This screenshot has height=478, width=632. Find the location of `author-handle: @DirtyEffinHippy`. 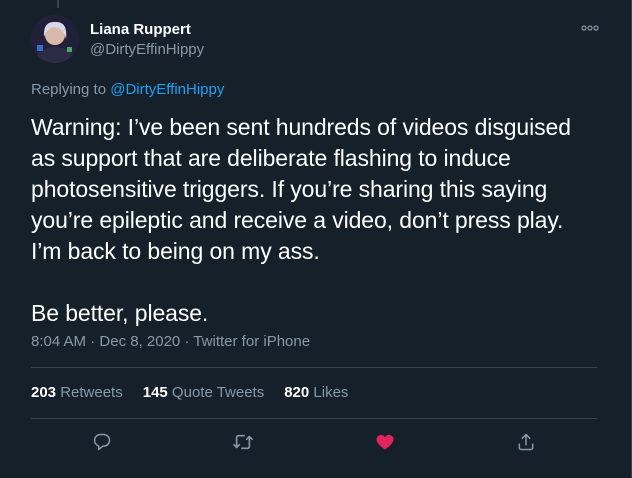

author-handle: @DirtyEffinHippy is located at coordinates (147, 50).